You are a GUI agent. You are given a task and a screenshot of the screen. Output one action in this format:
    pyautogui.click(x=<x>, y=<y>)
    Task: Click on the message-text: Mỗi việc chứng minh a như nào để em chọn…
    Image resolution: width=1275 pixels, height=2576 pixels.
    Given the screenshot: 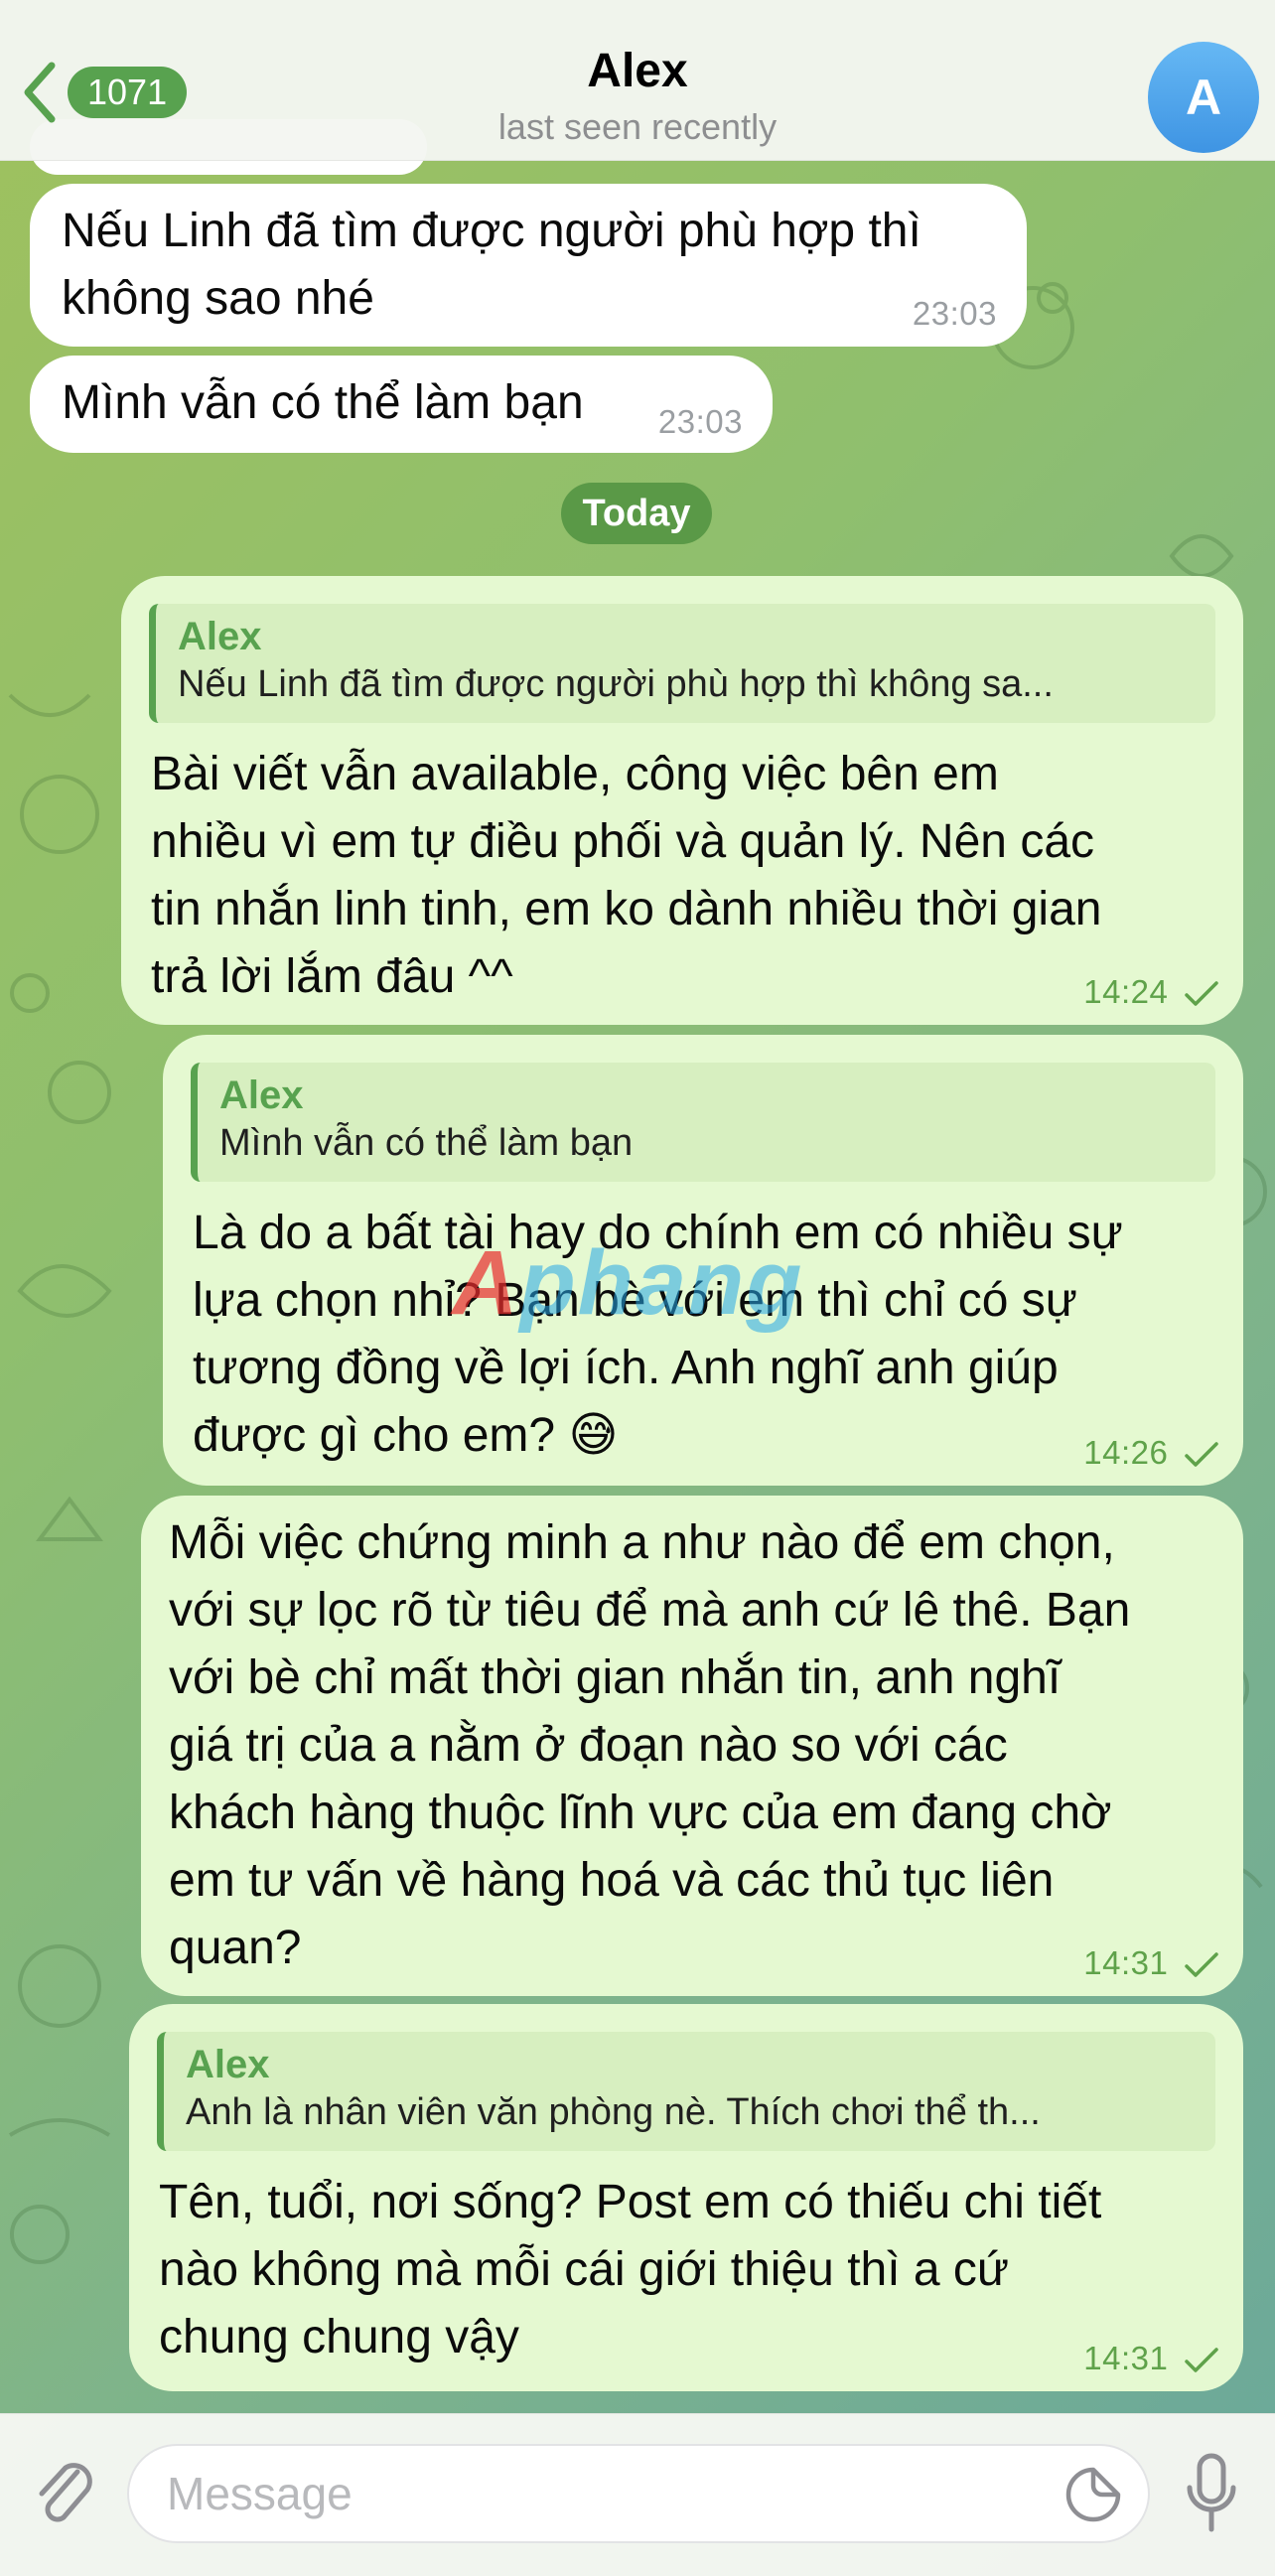 What is the action you would take?
    pyautogui.click(x=649, y=1746)
    